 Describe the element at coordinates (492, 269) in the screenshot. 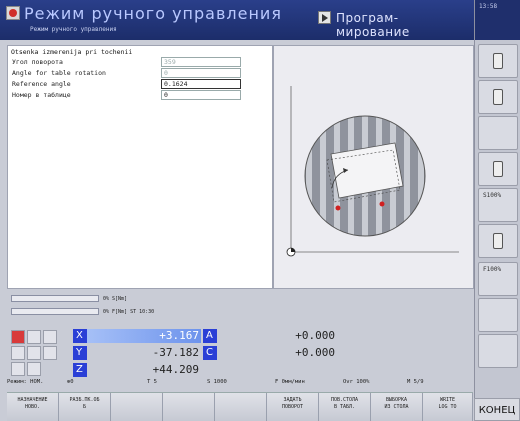

I see `feed-override-label: F100%` at that location.